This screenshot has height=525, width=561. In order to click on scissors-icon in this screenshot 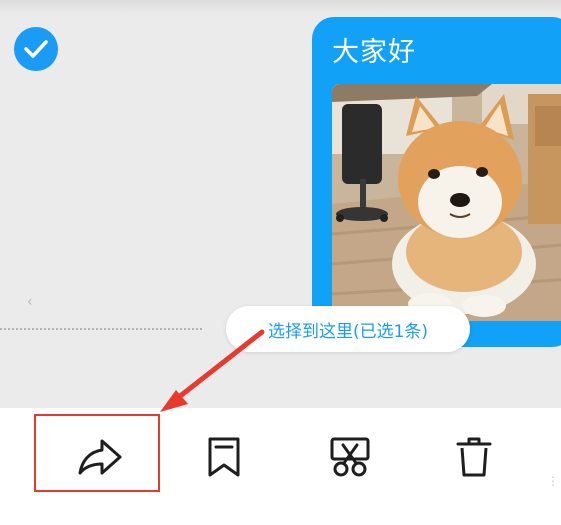, I will do `click(350, 457)`.